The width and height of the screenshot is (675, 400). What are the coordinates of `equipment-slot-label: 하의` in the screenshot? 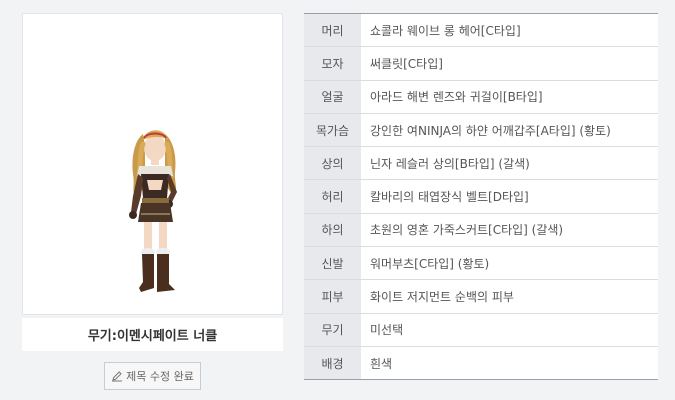 It's located at (332, 230).